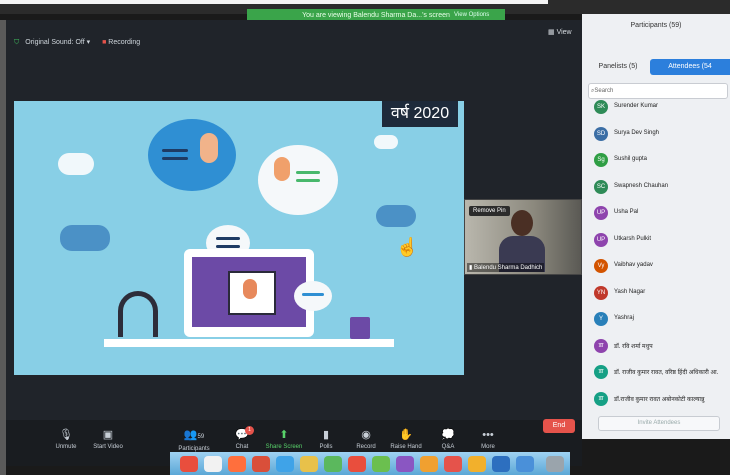  Describe the element at coordinates (659, 320) in the screenshot. I see `participant-row: Y Yashraj` at that location.